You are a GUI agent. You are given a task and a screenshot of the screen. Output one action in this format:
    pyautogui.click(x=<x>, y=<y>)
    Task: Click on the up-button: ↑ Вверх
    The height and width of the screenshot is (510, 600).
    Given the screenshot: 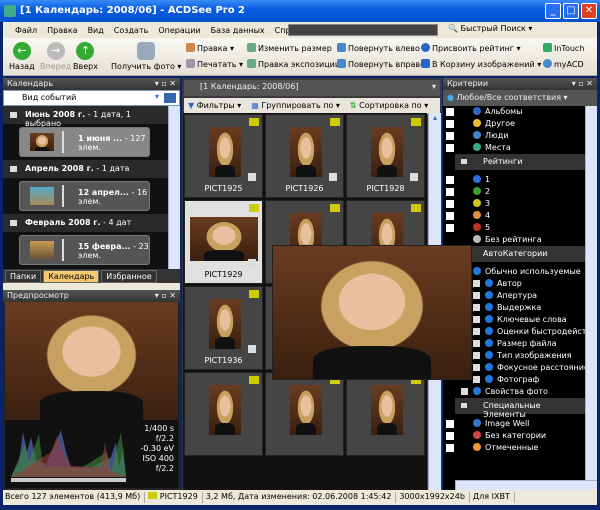 What is the action you would take?
    pyautogui.click(x=85, y=56)
    